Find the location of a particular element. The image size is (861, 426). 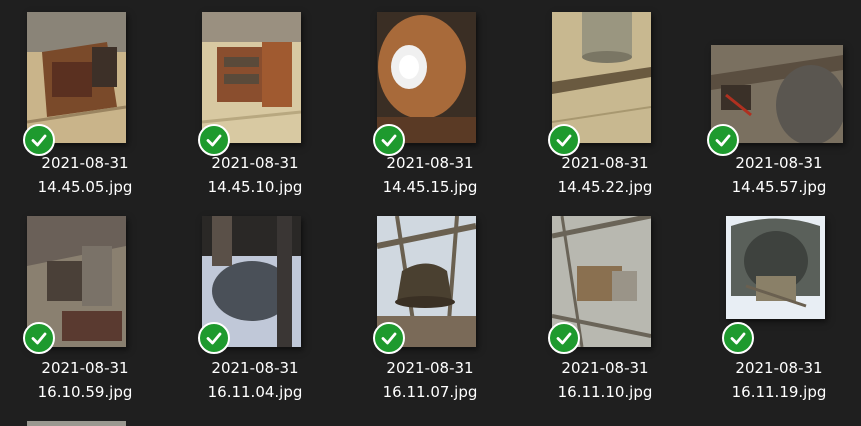

file-item: 2021-08-31 14.45.15.jpg is located at coordinates (430, 108).